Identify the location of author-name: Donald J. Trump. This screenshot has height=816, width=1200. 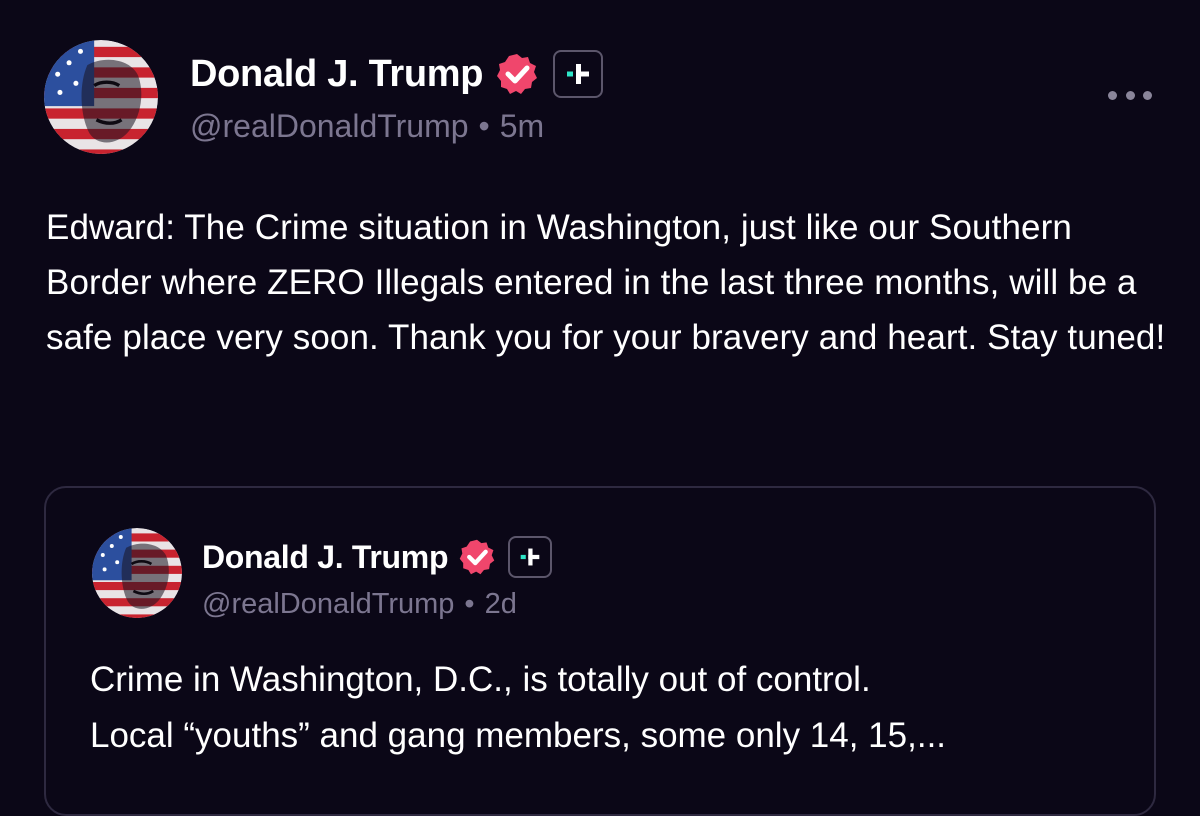
(337, 74).